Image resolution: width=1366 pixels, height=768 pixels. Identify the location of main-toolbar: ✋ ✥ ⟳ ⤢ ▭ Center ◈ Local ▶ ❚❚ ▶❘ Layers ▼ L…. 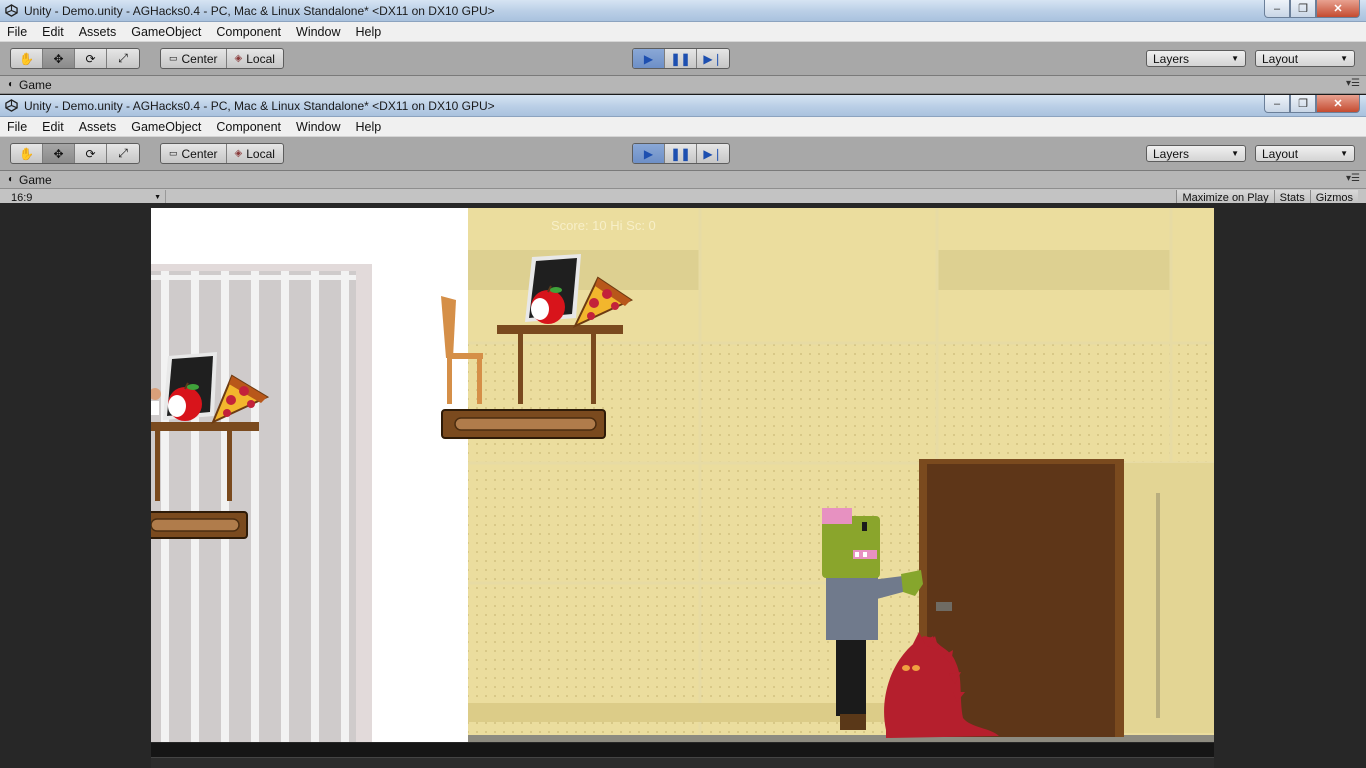
(683, 154).